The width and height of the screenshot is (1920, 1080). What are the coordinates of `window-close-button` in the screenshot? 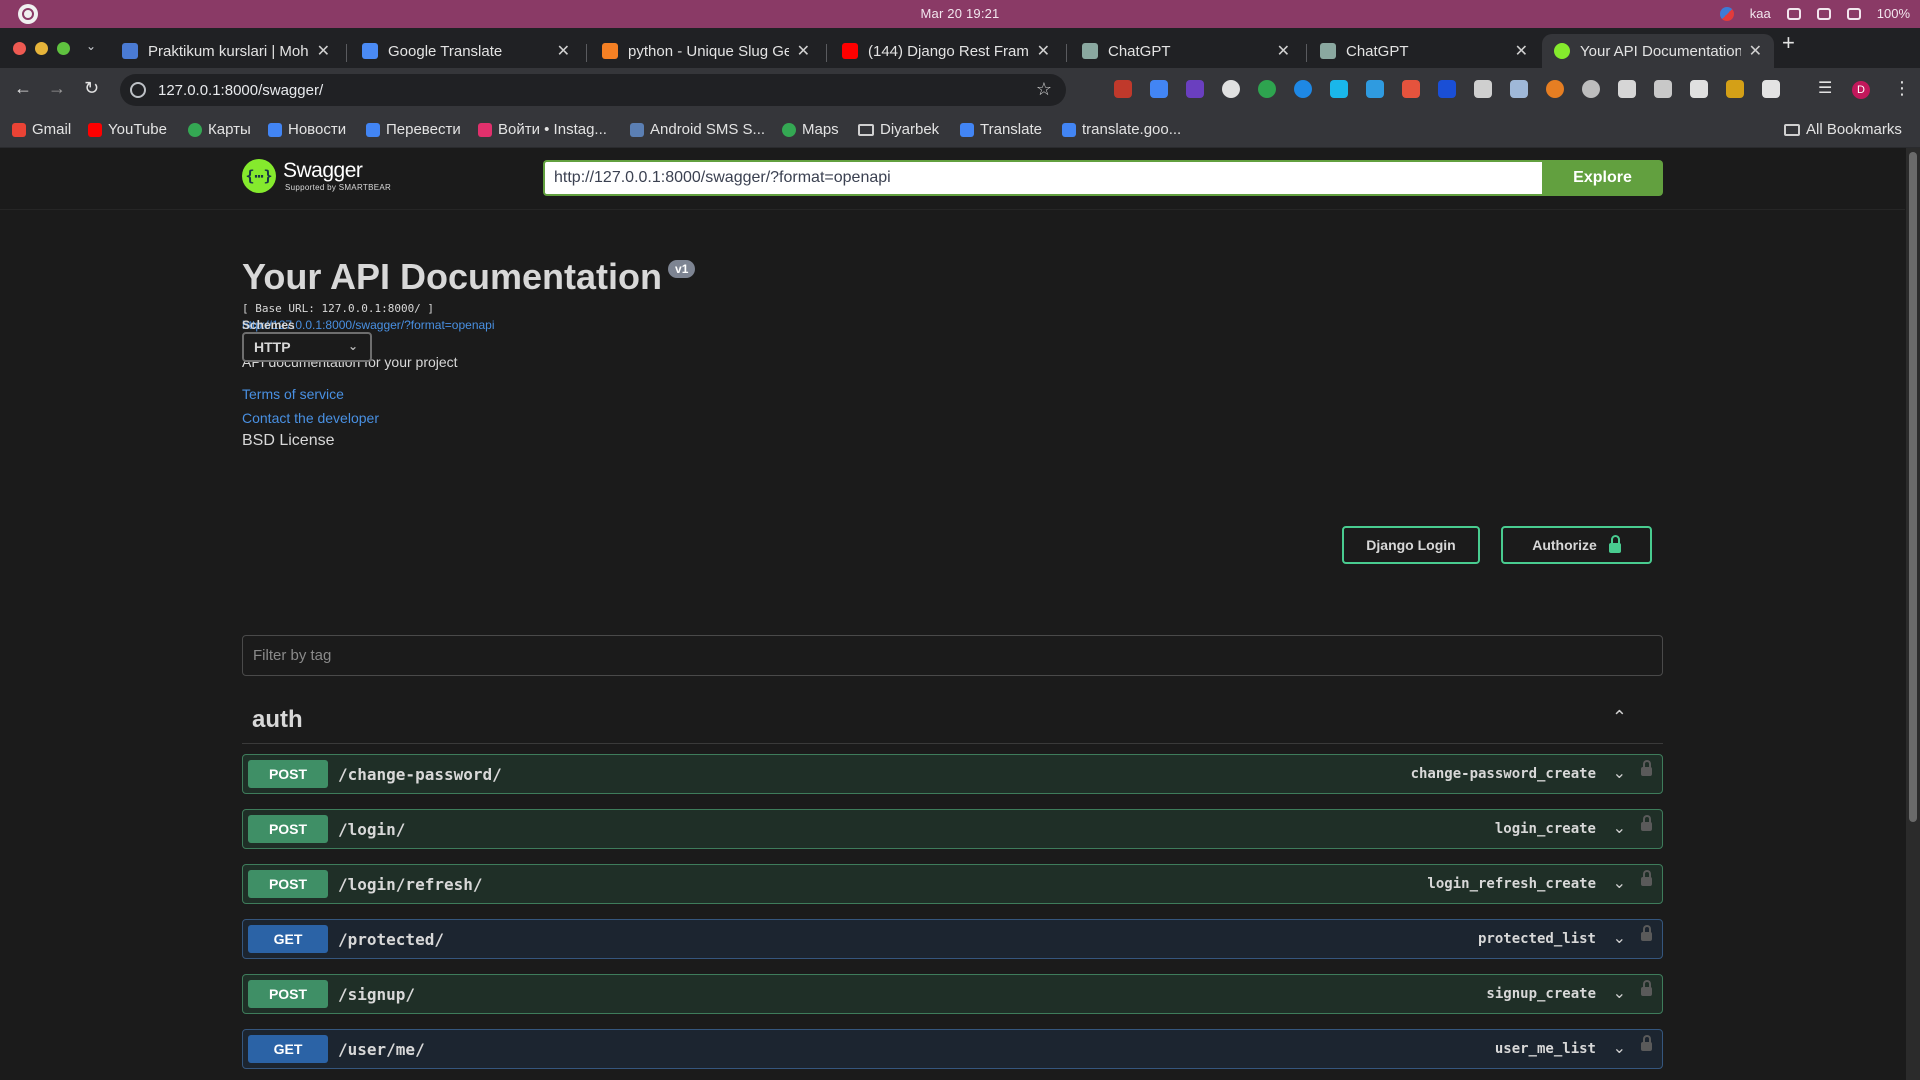 It's located at (19, 48).